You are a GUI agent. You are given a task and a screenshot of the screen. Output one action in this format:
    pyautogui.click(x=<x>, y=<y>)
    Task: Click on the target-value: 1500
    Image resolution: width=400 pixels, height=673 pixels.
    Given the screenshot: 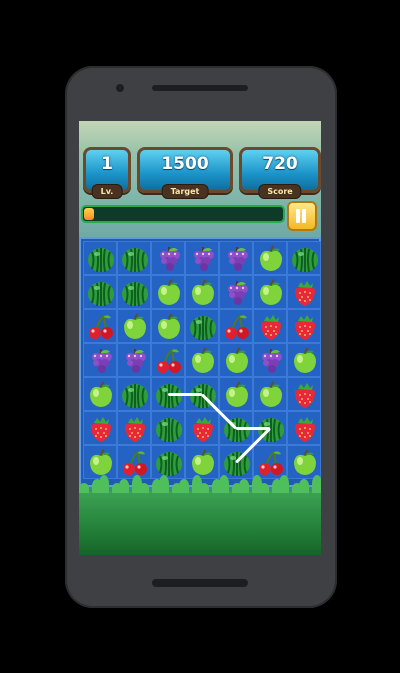 What is the action you would take?
    pyautogui.click(x=185, y=164)
    